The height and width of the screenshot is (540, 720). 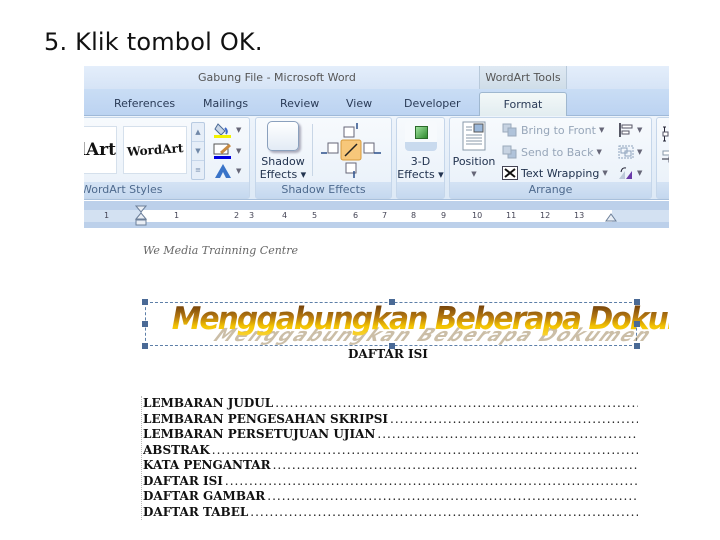 I want to click on group-size, so click(x=662, y=158).